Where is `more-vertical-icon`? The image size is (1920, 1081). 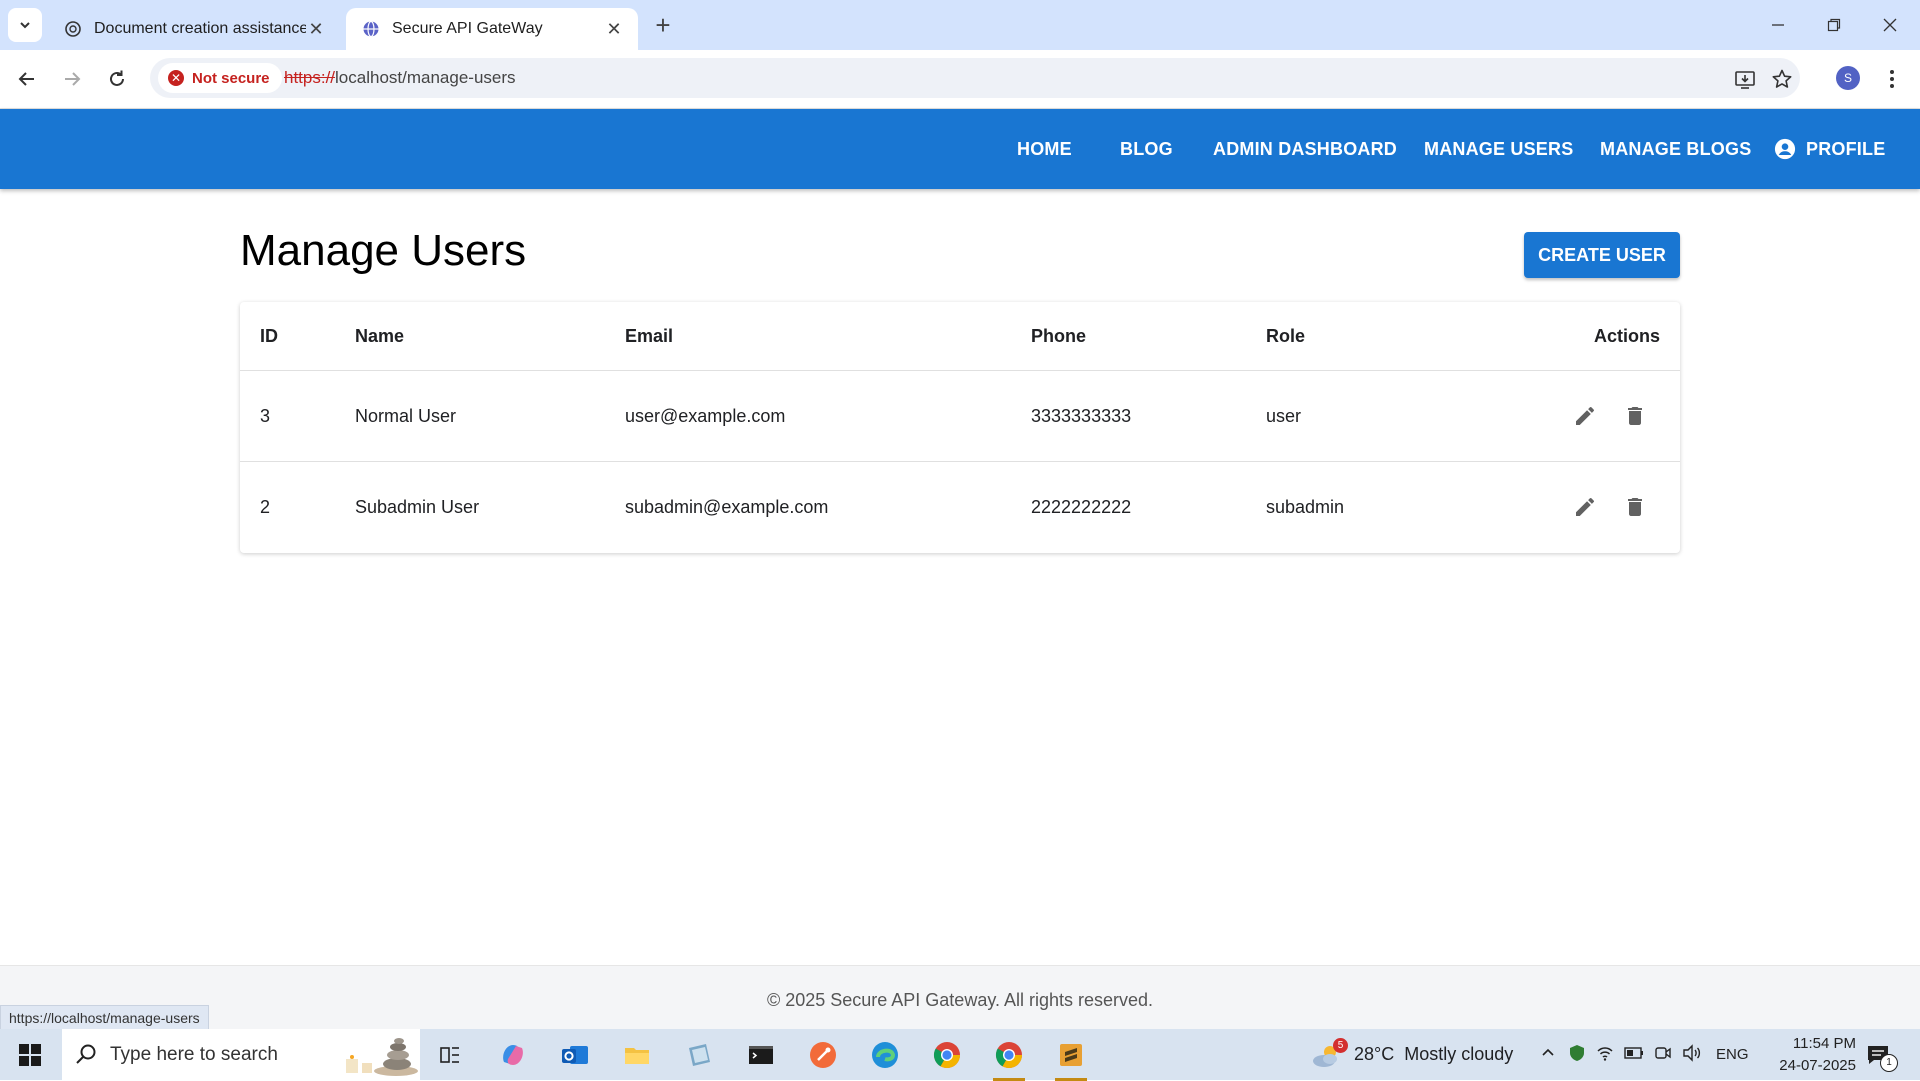 more-vertical-icon is located at coordinates (1892, 79).